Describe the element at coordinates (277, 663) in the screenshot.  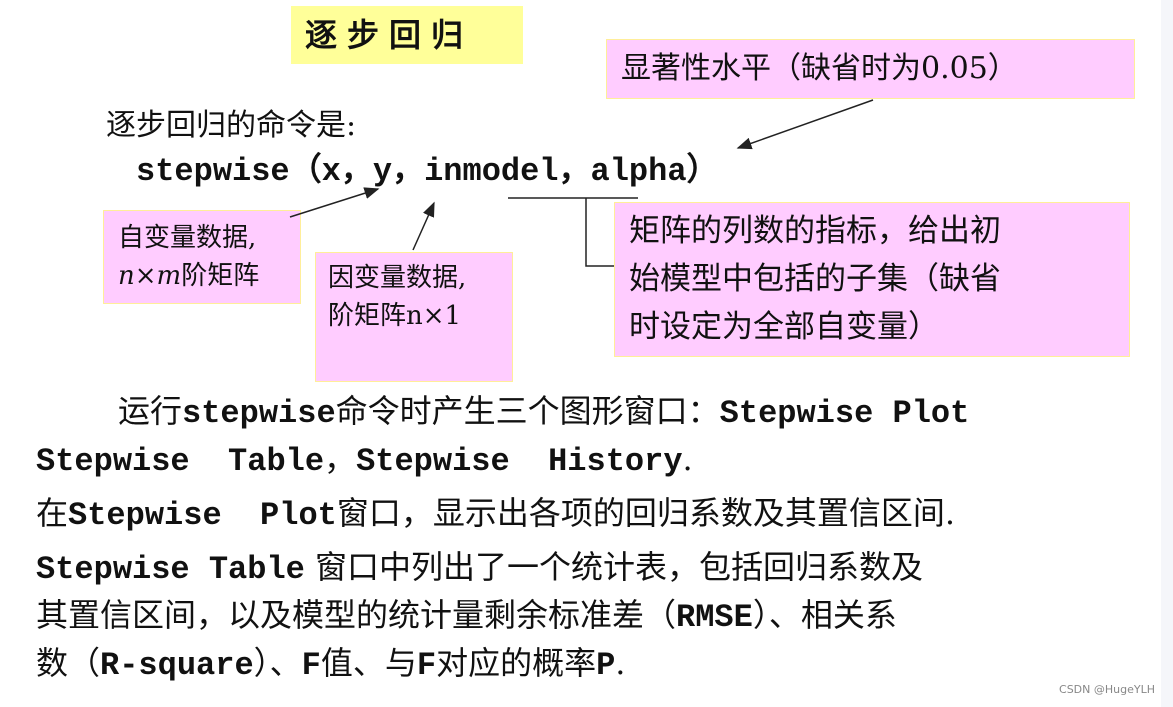
I see `p6-text: ）、` at that location.